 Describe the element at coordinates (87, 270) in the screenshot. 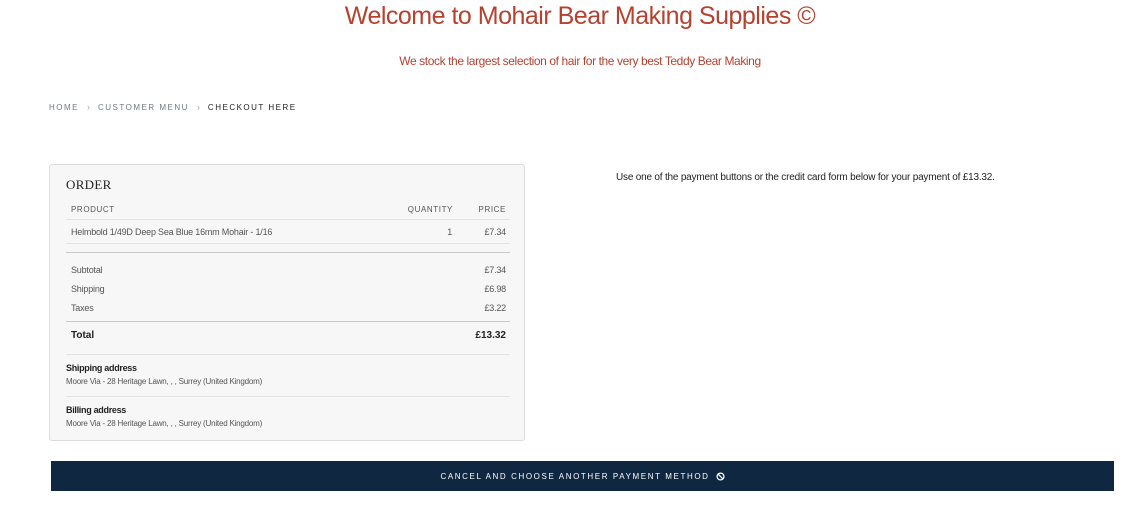

I see `subtotal-label: Subtotal` at that location.